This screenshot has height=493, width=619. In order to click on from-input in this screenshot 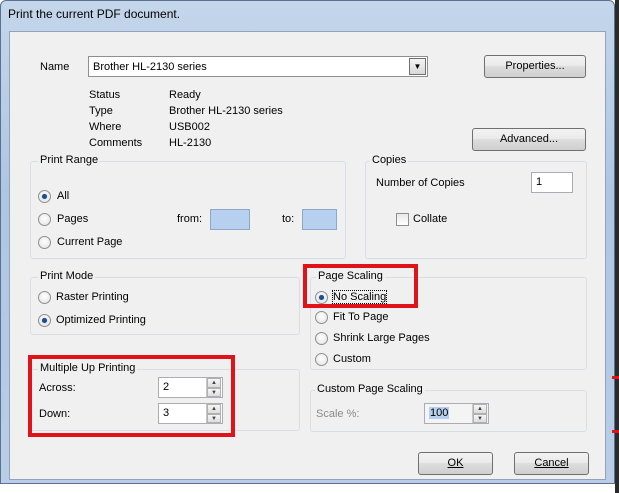, I will do `click(230, 219)`.